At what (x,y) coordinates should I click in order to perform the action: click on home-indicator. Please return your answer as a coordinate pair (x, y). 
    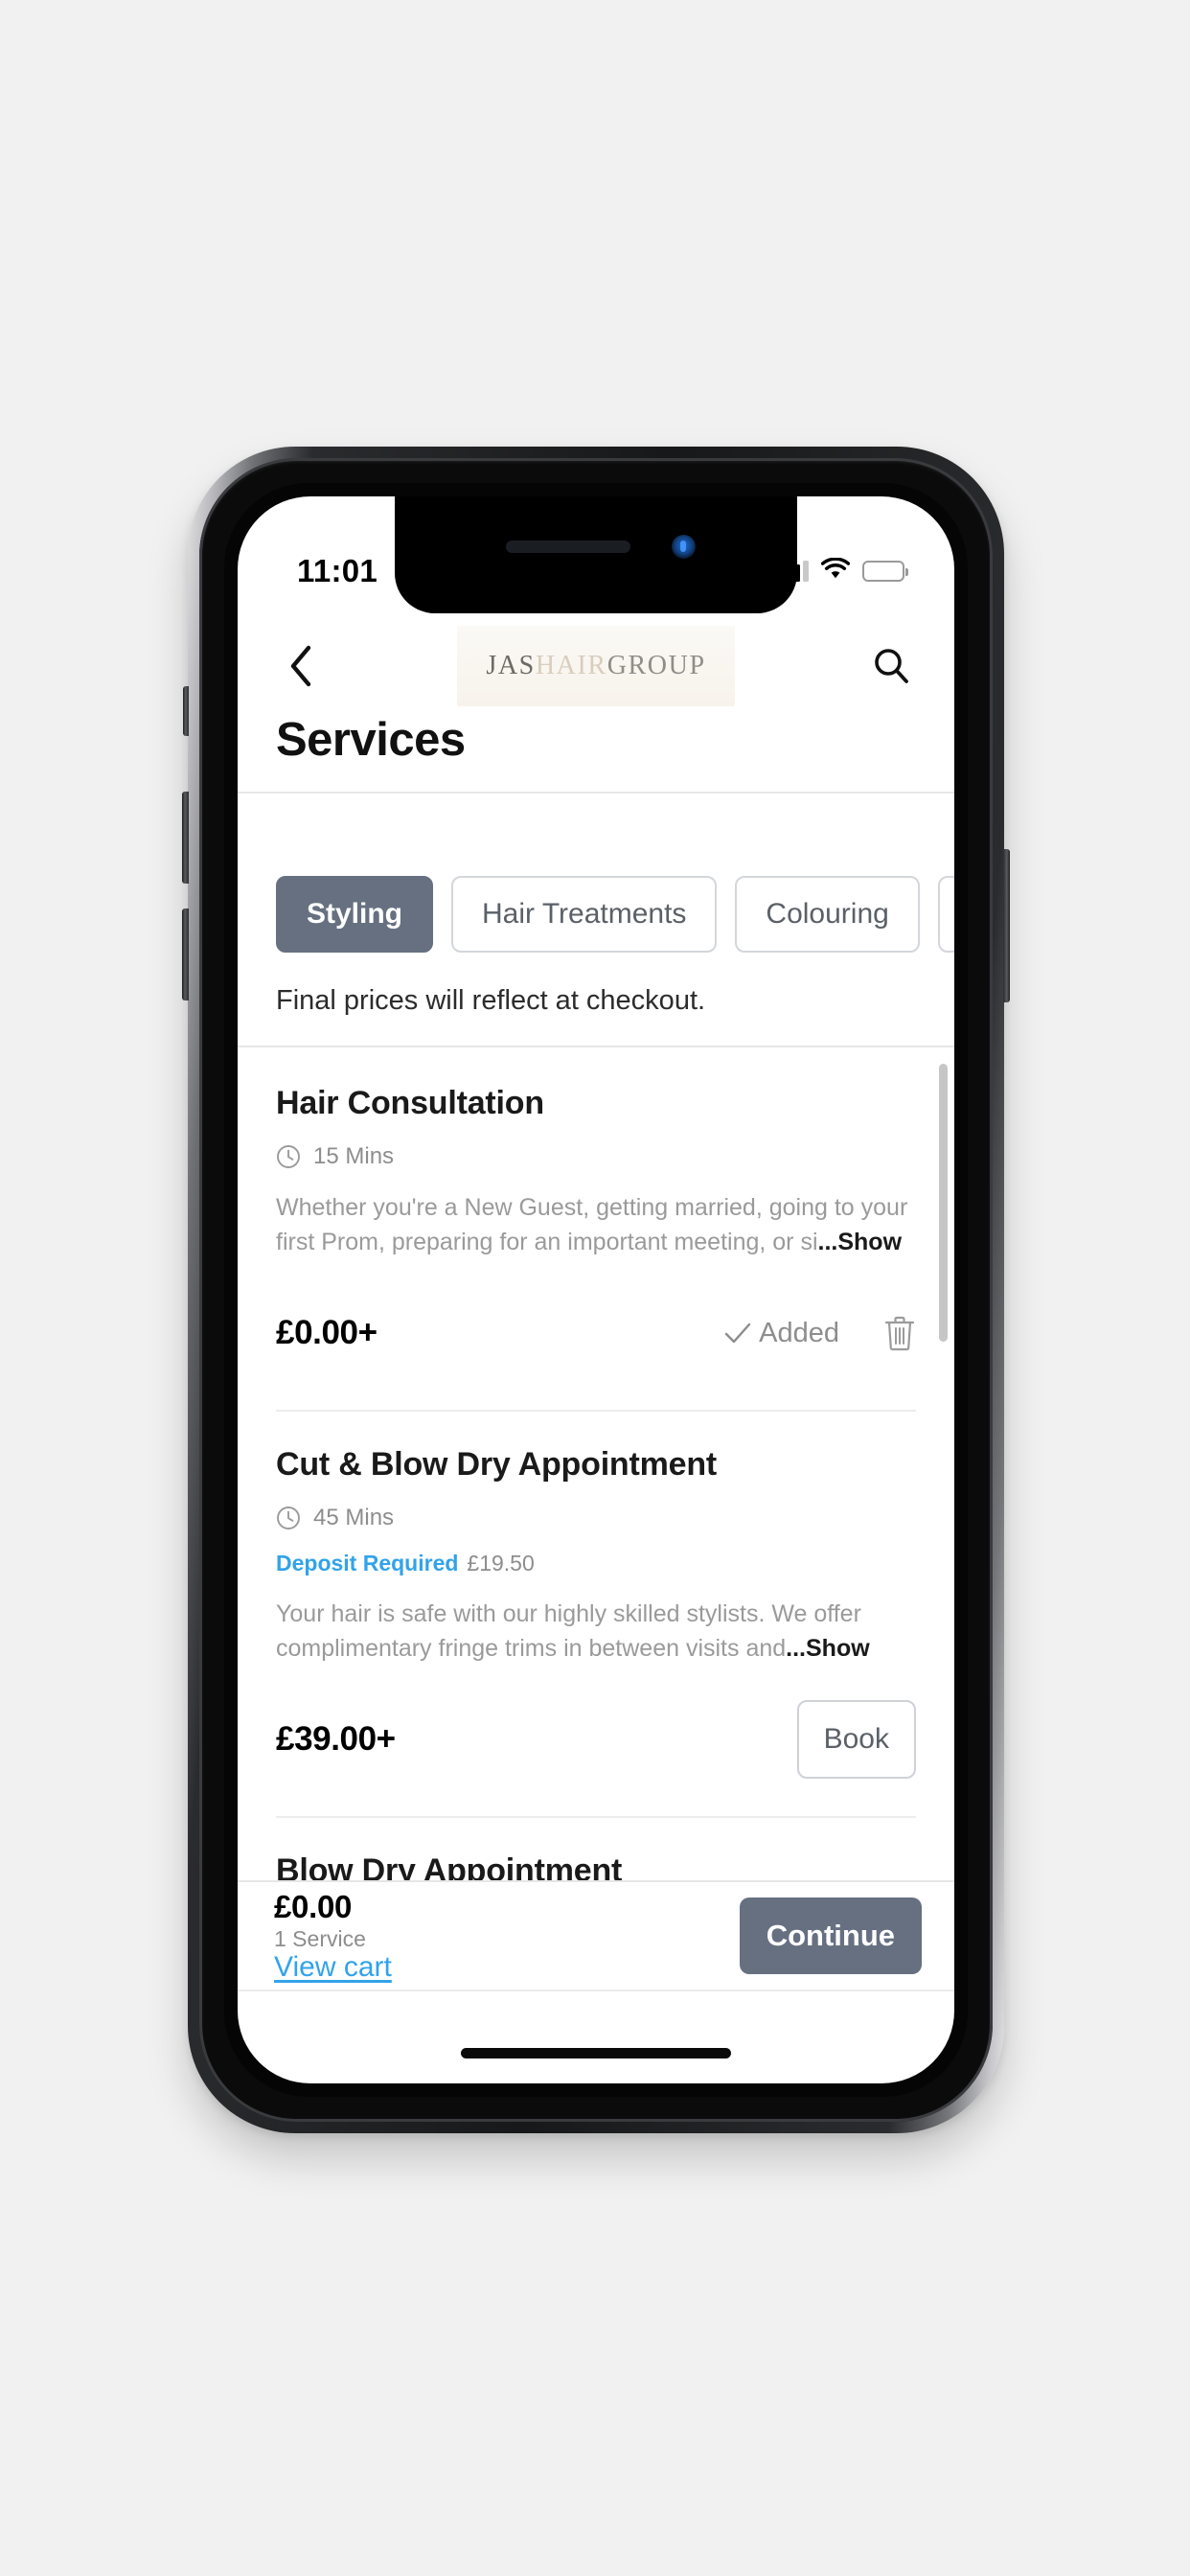
    Looking at the image, I should click on (596, 2053).